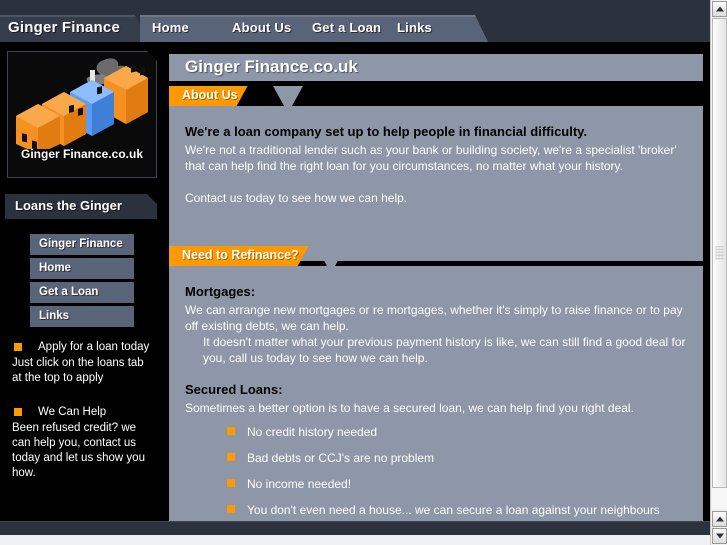 The height and width of the screenshot is (545, 727). What do you see at coordinates (82, 154) in the screenshot?
I see `logo-caption: Ginger Finance.co.uk` at bounding box center [82, 154].